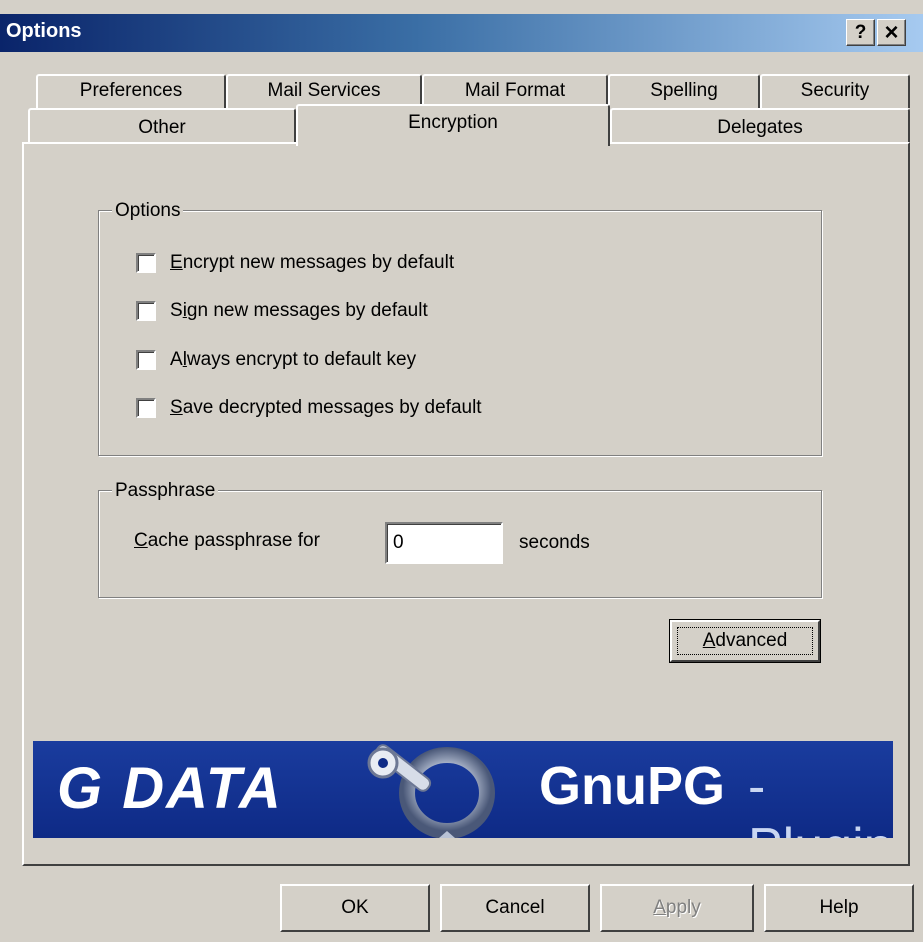  Describe the element at coordinates (146, 263) in the screenshot. I see `encrypt-new-checkbox` at that location.